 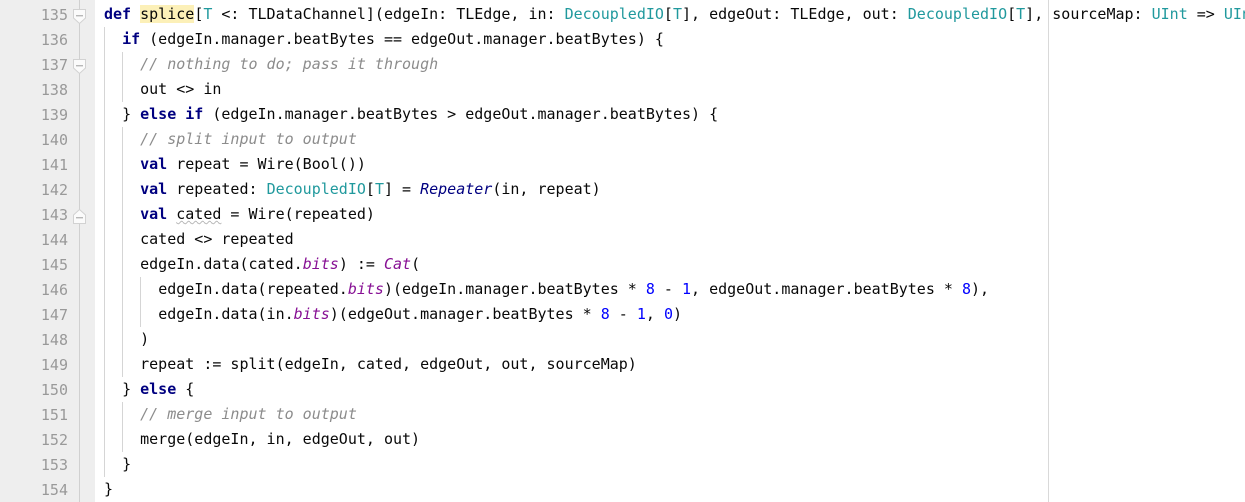 I want to click on code-line: 138 out <> in, so click(x=622, y=89).